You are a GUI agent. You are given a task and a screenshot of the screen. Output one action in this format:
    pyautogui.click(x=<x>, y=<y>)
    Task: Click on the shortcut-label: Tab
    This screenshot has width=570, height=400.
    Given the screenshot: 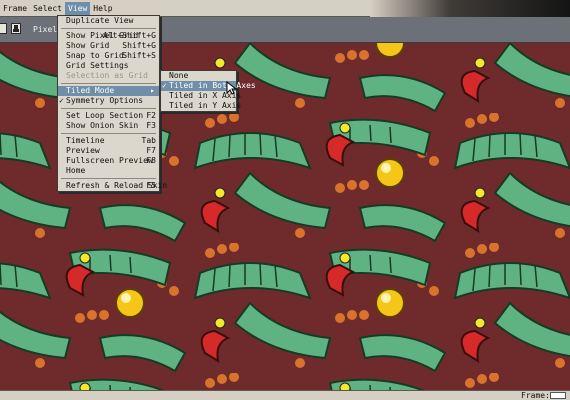 What is the action you would take?
    pyautogui.click(x=148, y=140)
    